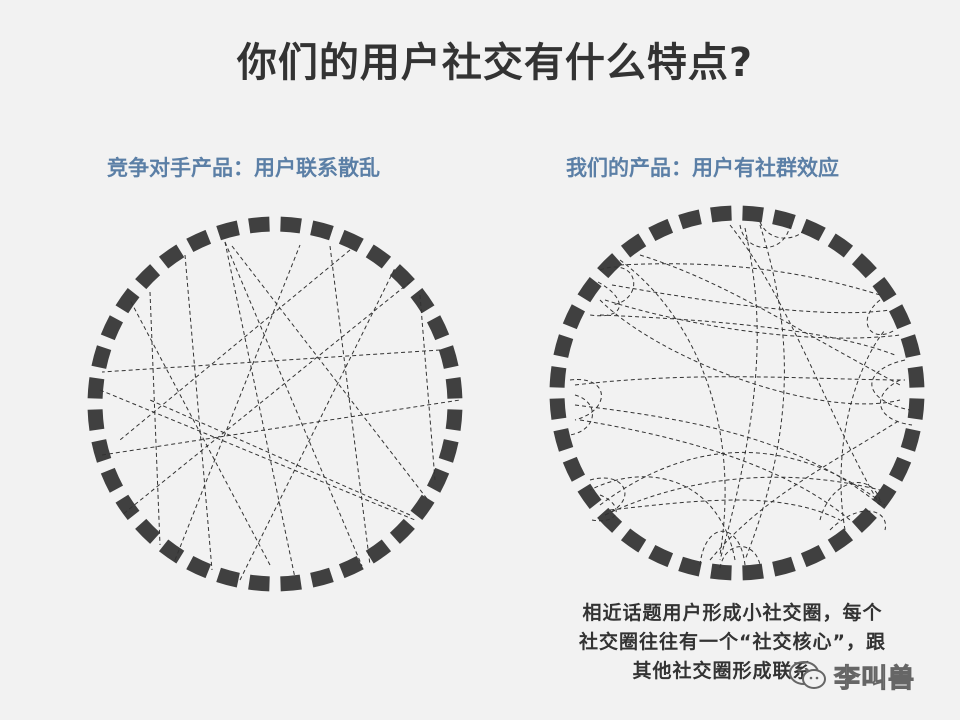 The width and height of the screenshot is (960, 720). I want to click on wechat-icon, so click(807, 675).